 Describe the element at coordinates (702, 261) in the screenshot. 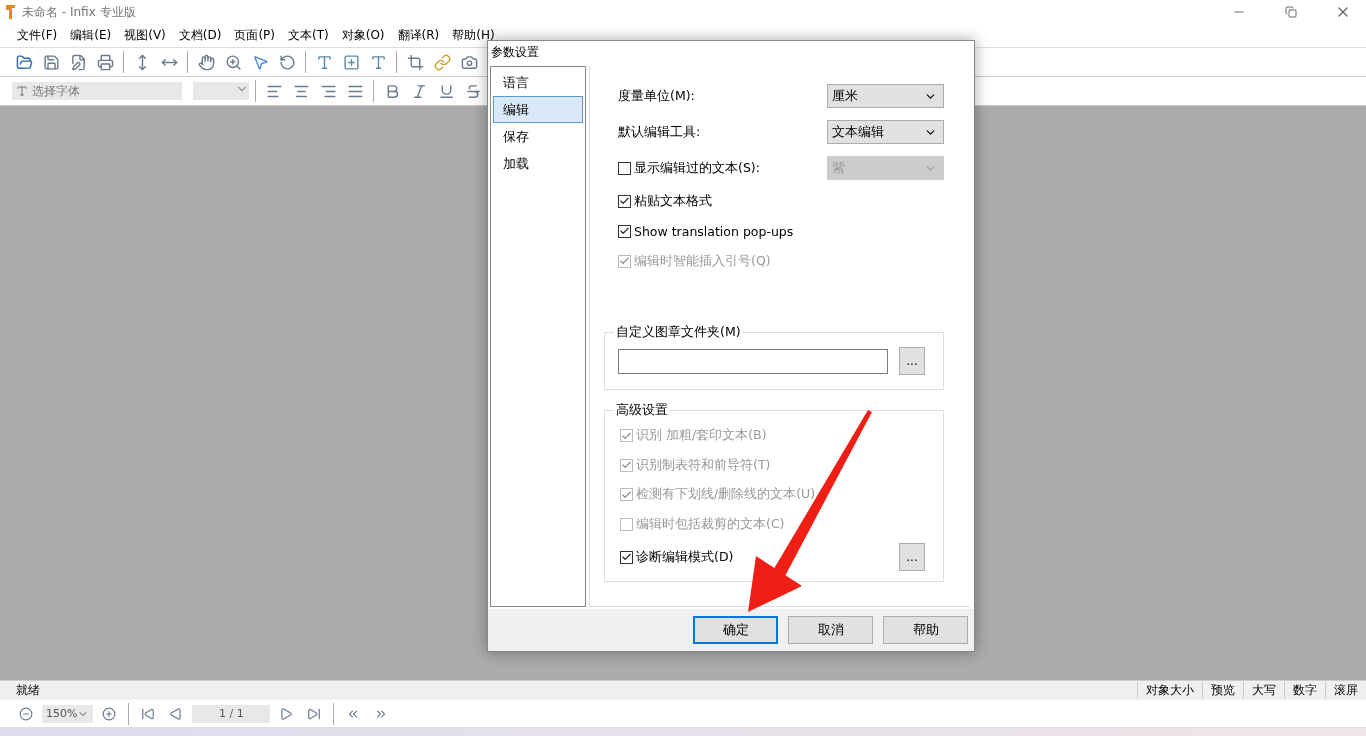

I see `checkbox-label: 编辑时智能插入引号(Q)` at that location.